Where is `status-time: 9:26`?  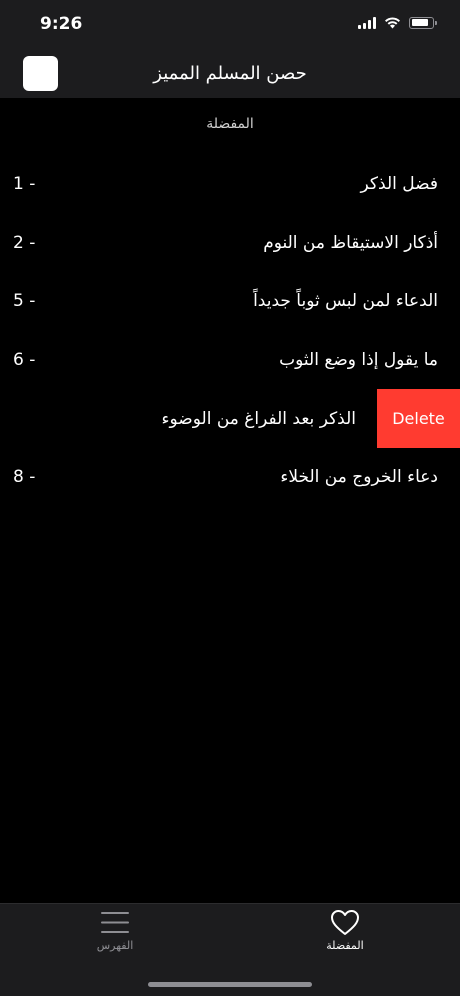
status-time: 9:26 is located at coordinates (61, 24).